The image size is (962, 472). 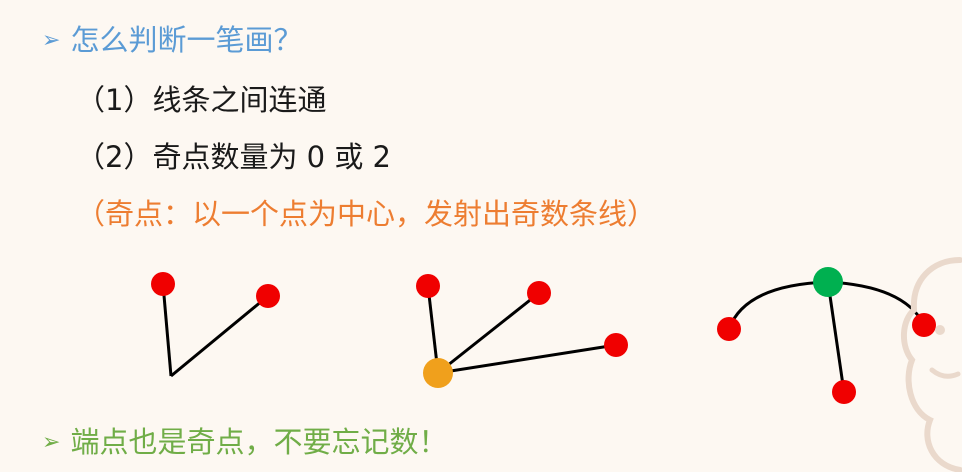 I want to click on graph-star, so click(x=522, y=331).